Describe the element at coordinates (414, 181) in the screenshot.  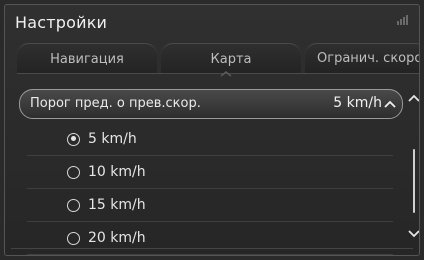
I see `scrollbar-thumb` at that location.